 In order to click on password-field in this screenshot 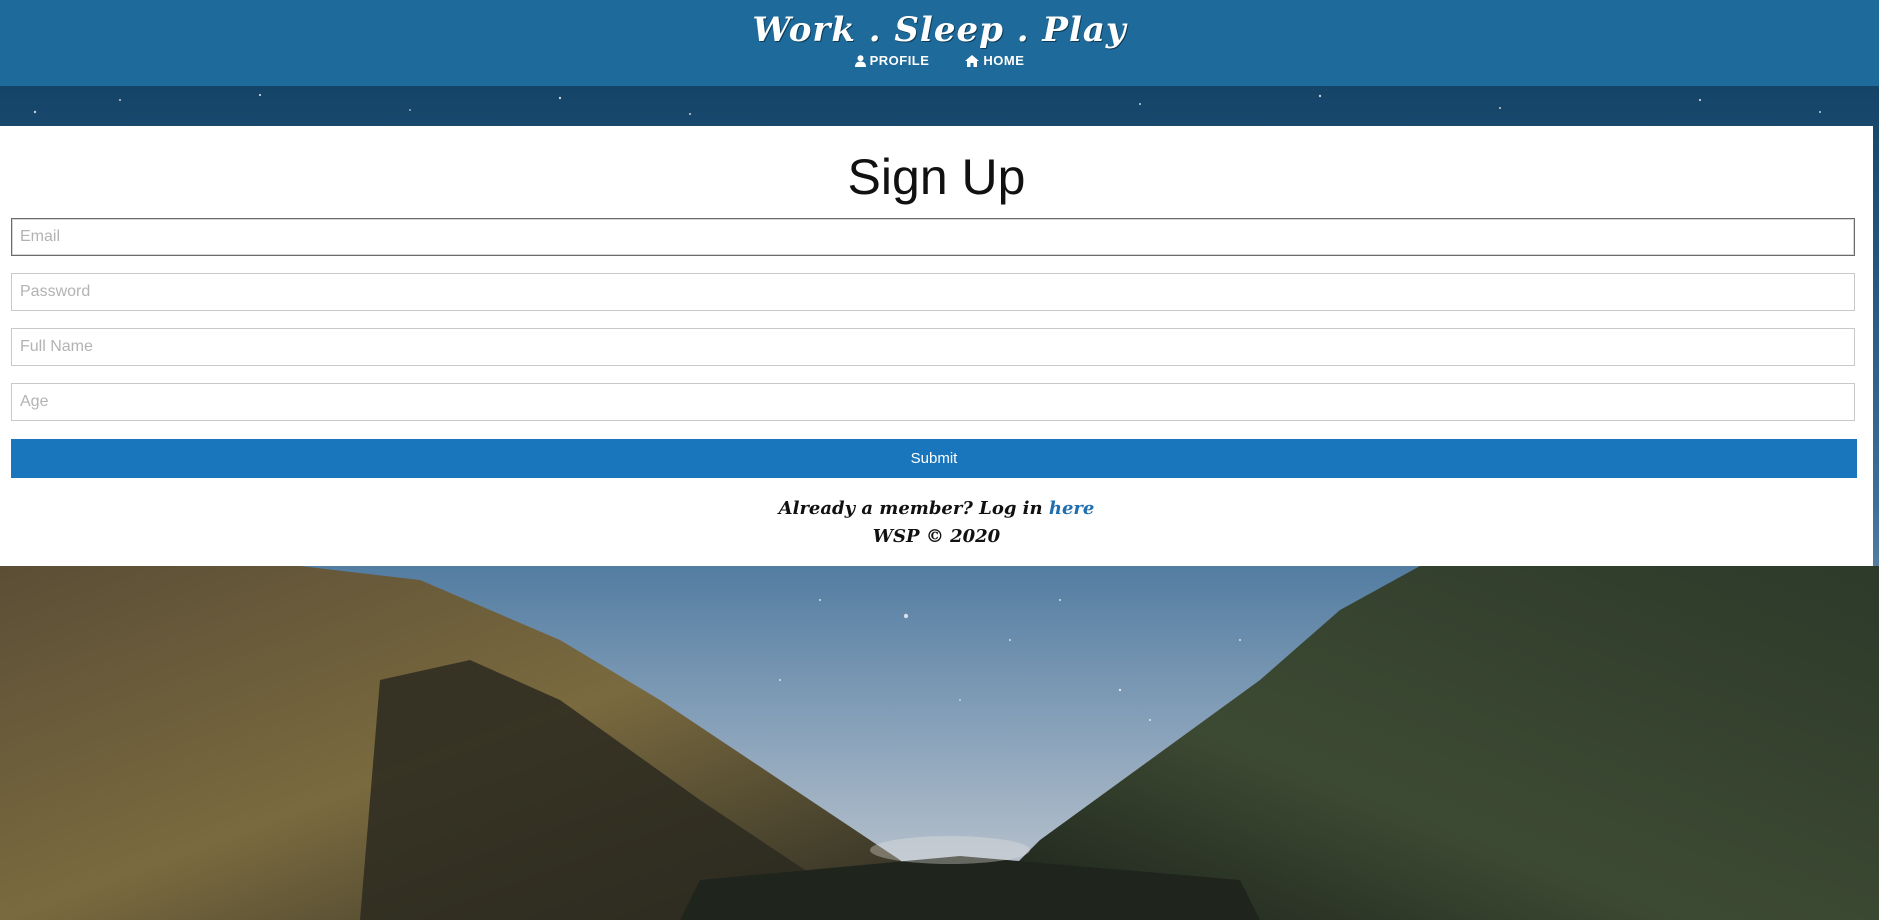, I will do `click(933, 292)`.